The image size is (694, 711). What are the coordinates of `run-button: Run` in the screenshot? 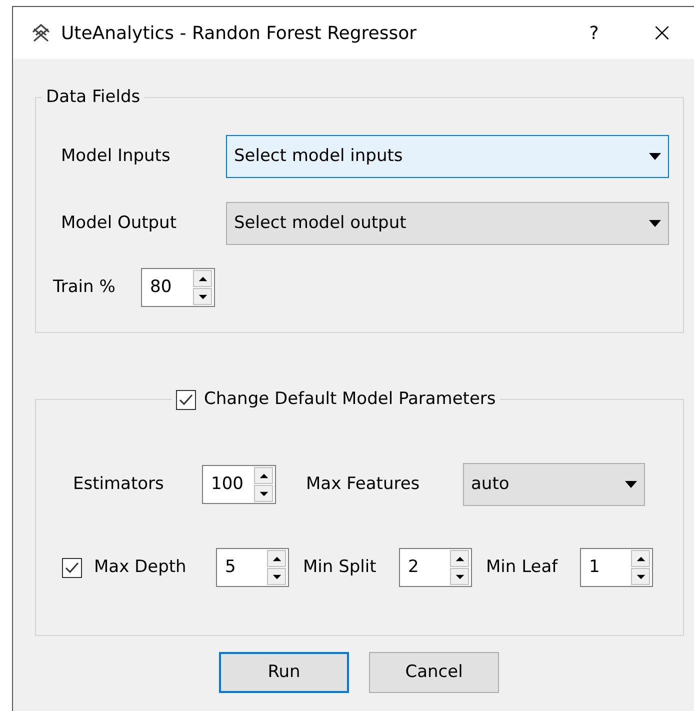 It's located at (284, 672).